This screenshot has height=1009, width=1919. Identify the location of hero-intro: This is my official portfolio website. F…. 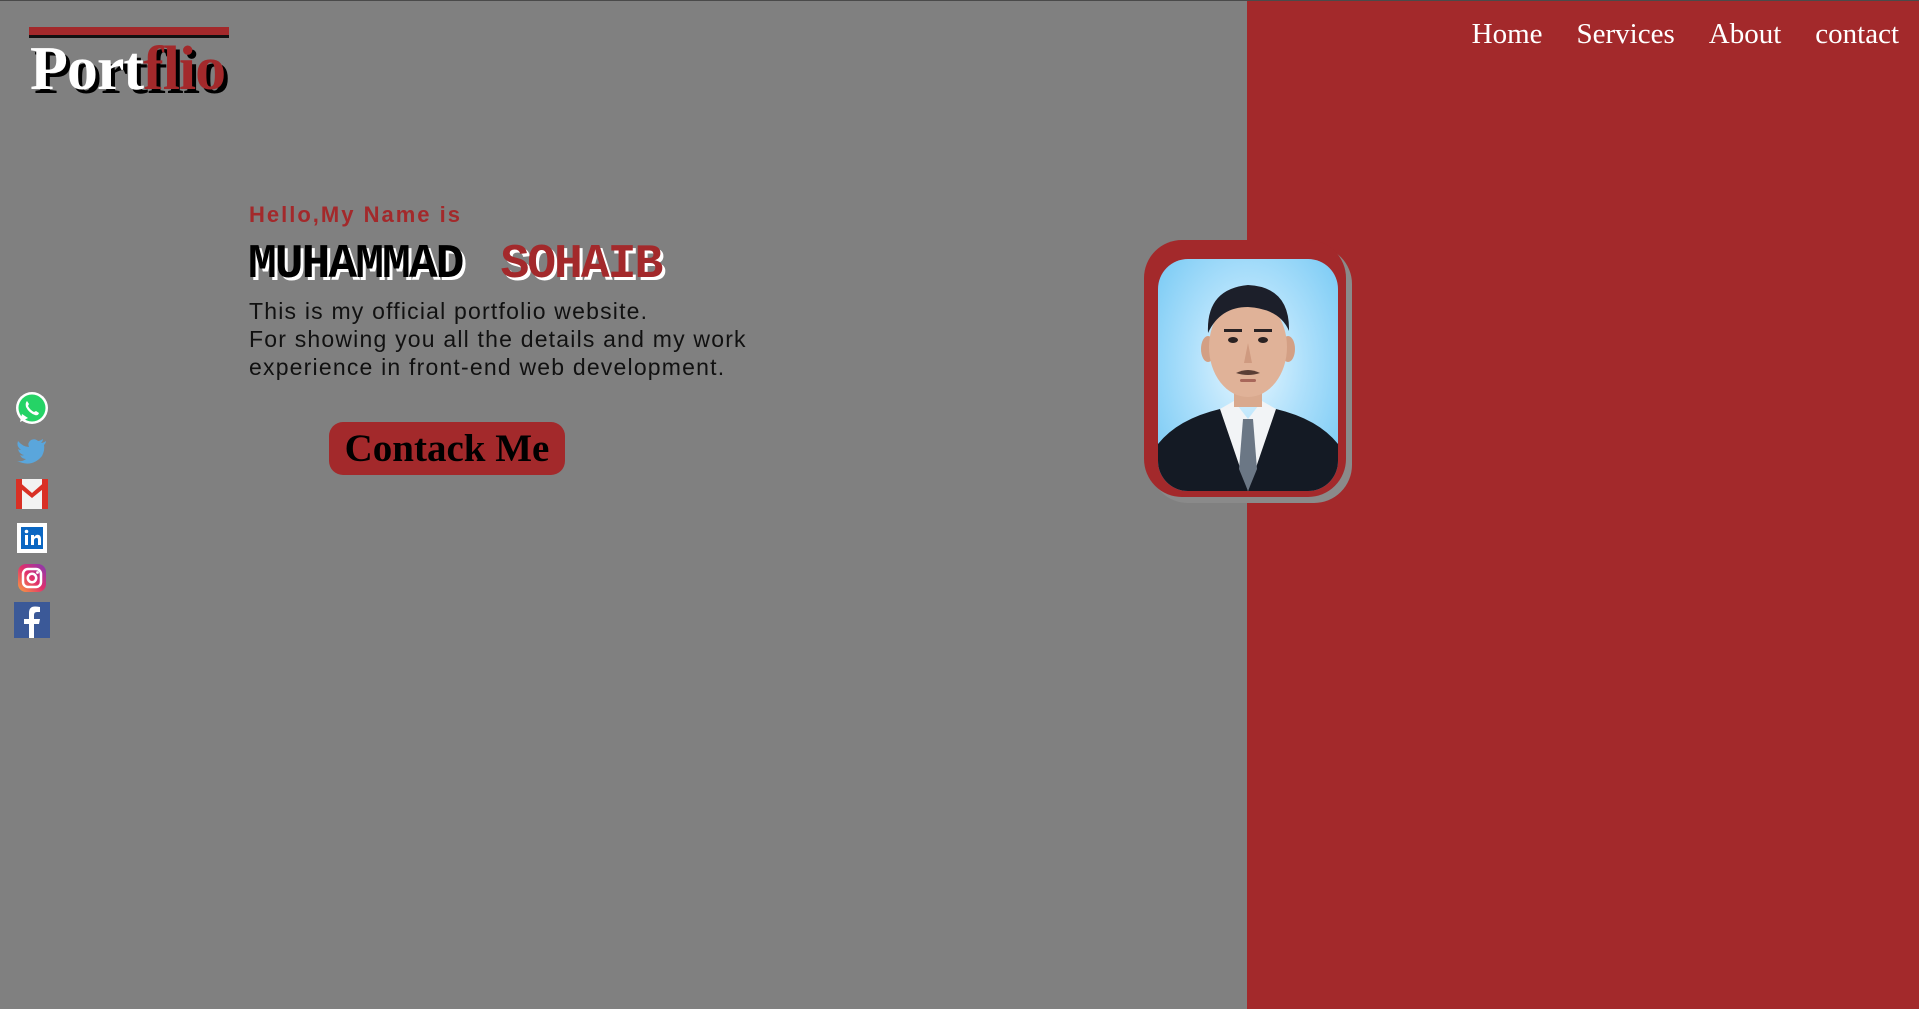
(529, 339).